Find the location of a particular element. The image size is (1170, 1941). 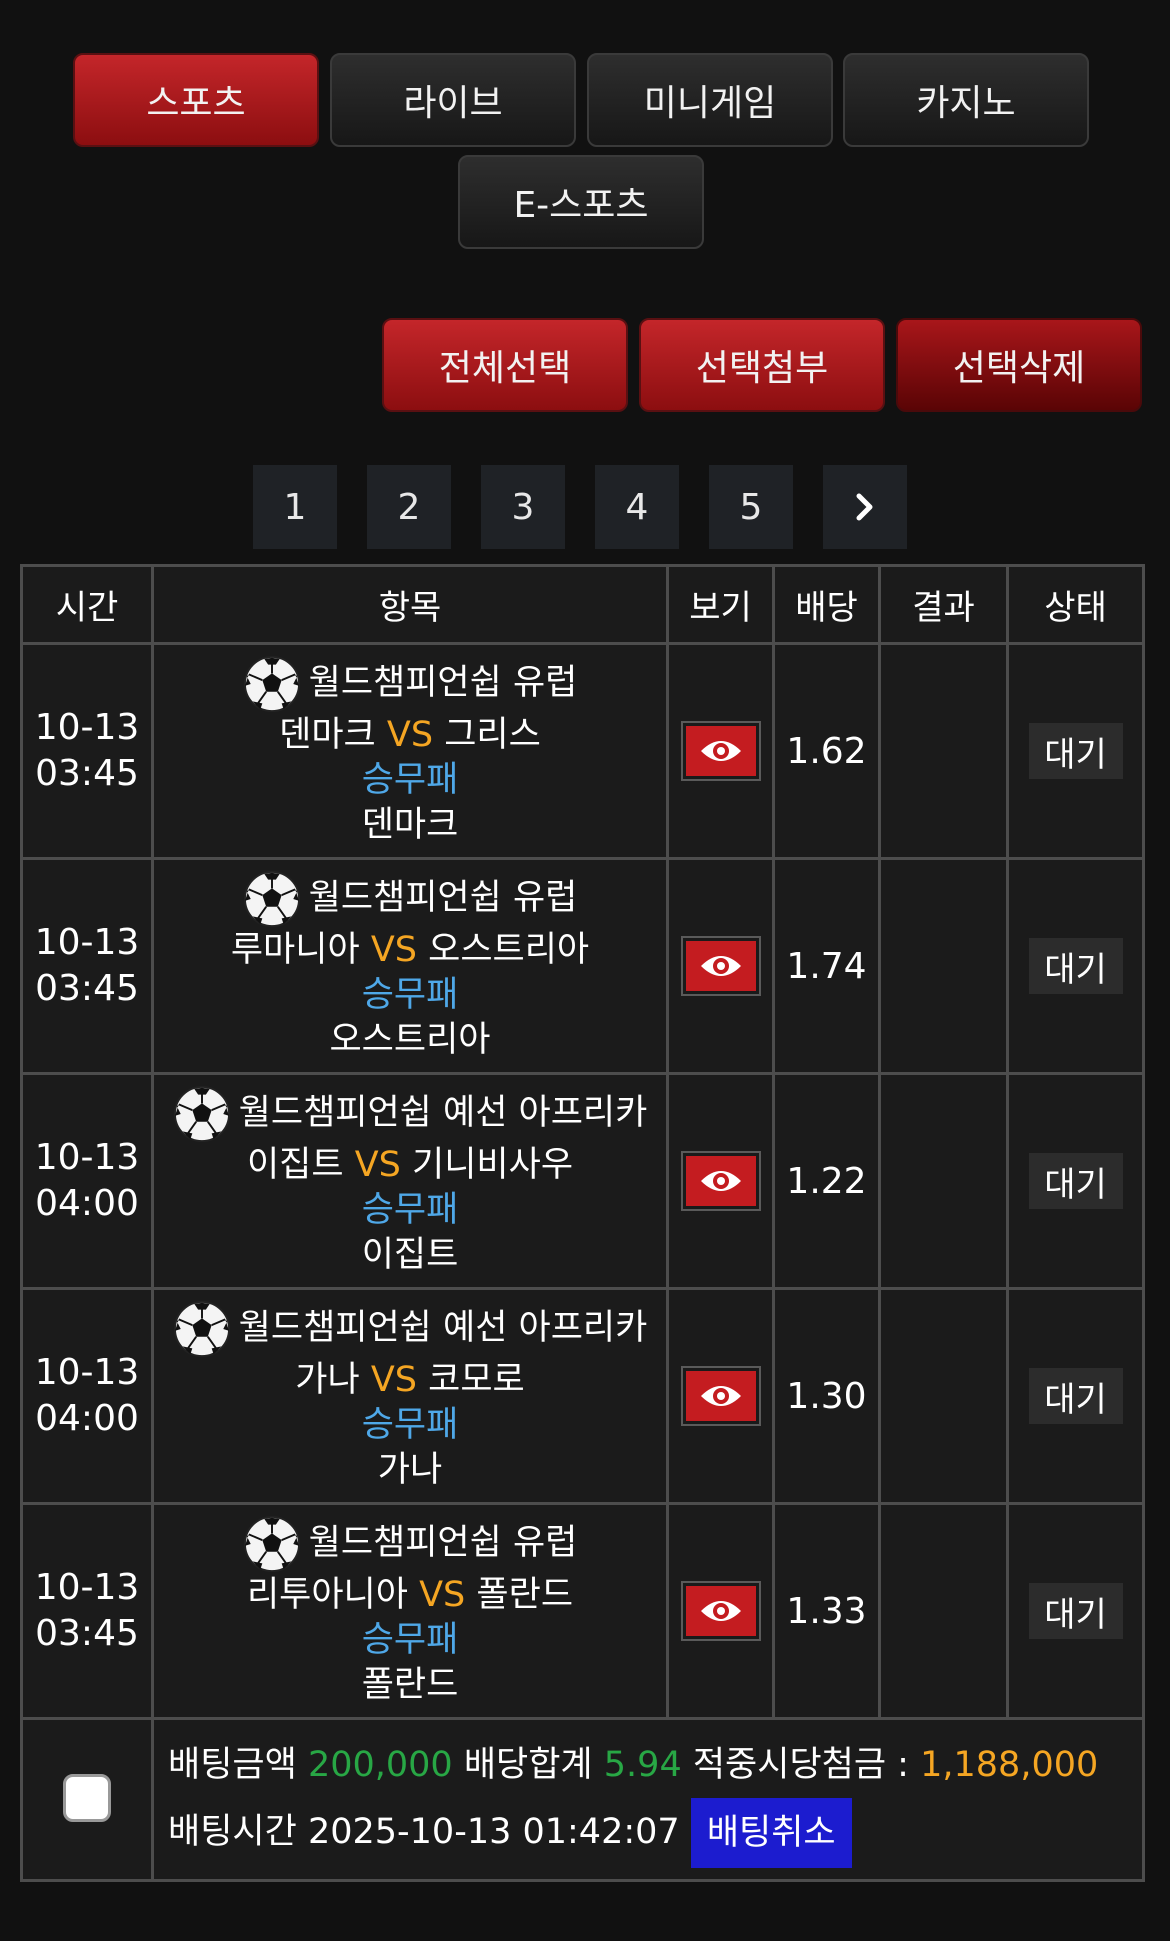

page-3: 3 is located at coordinates (523, 507).